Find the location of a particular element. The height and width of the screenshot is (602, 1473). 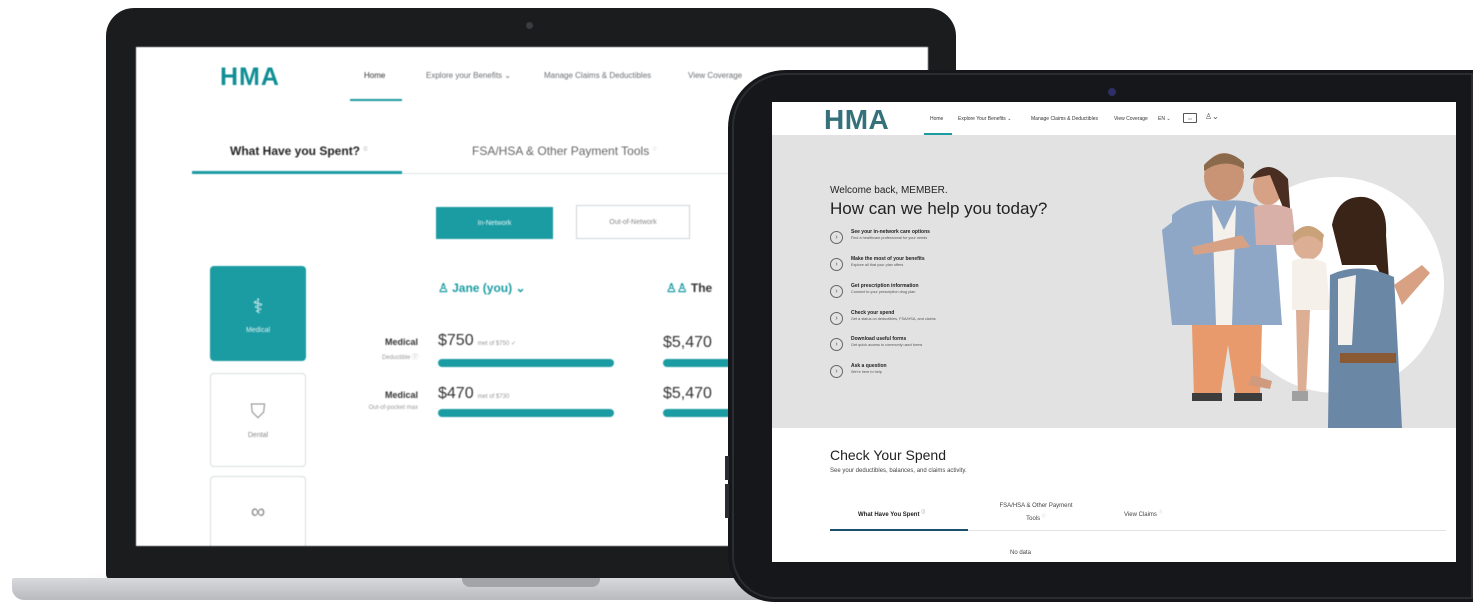

language-selector: EN ⌄ is located at coordinates (1164, 119).